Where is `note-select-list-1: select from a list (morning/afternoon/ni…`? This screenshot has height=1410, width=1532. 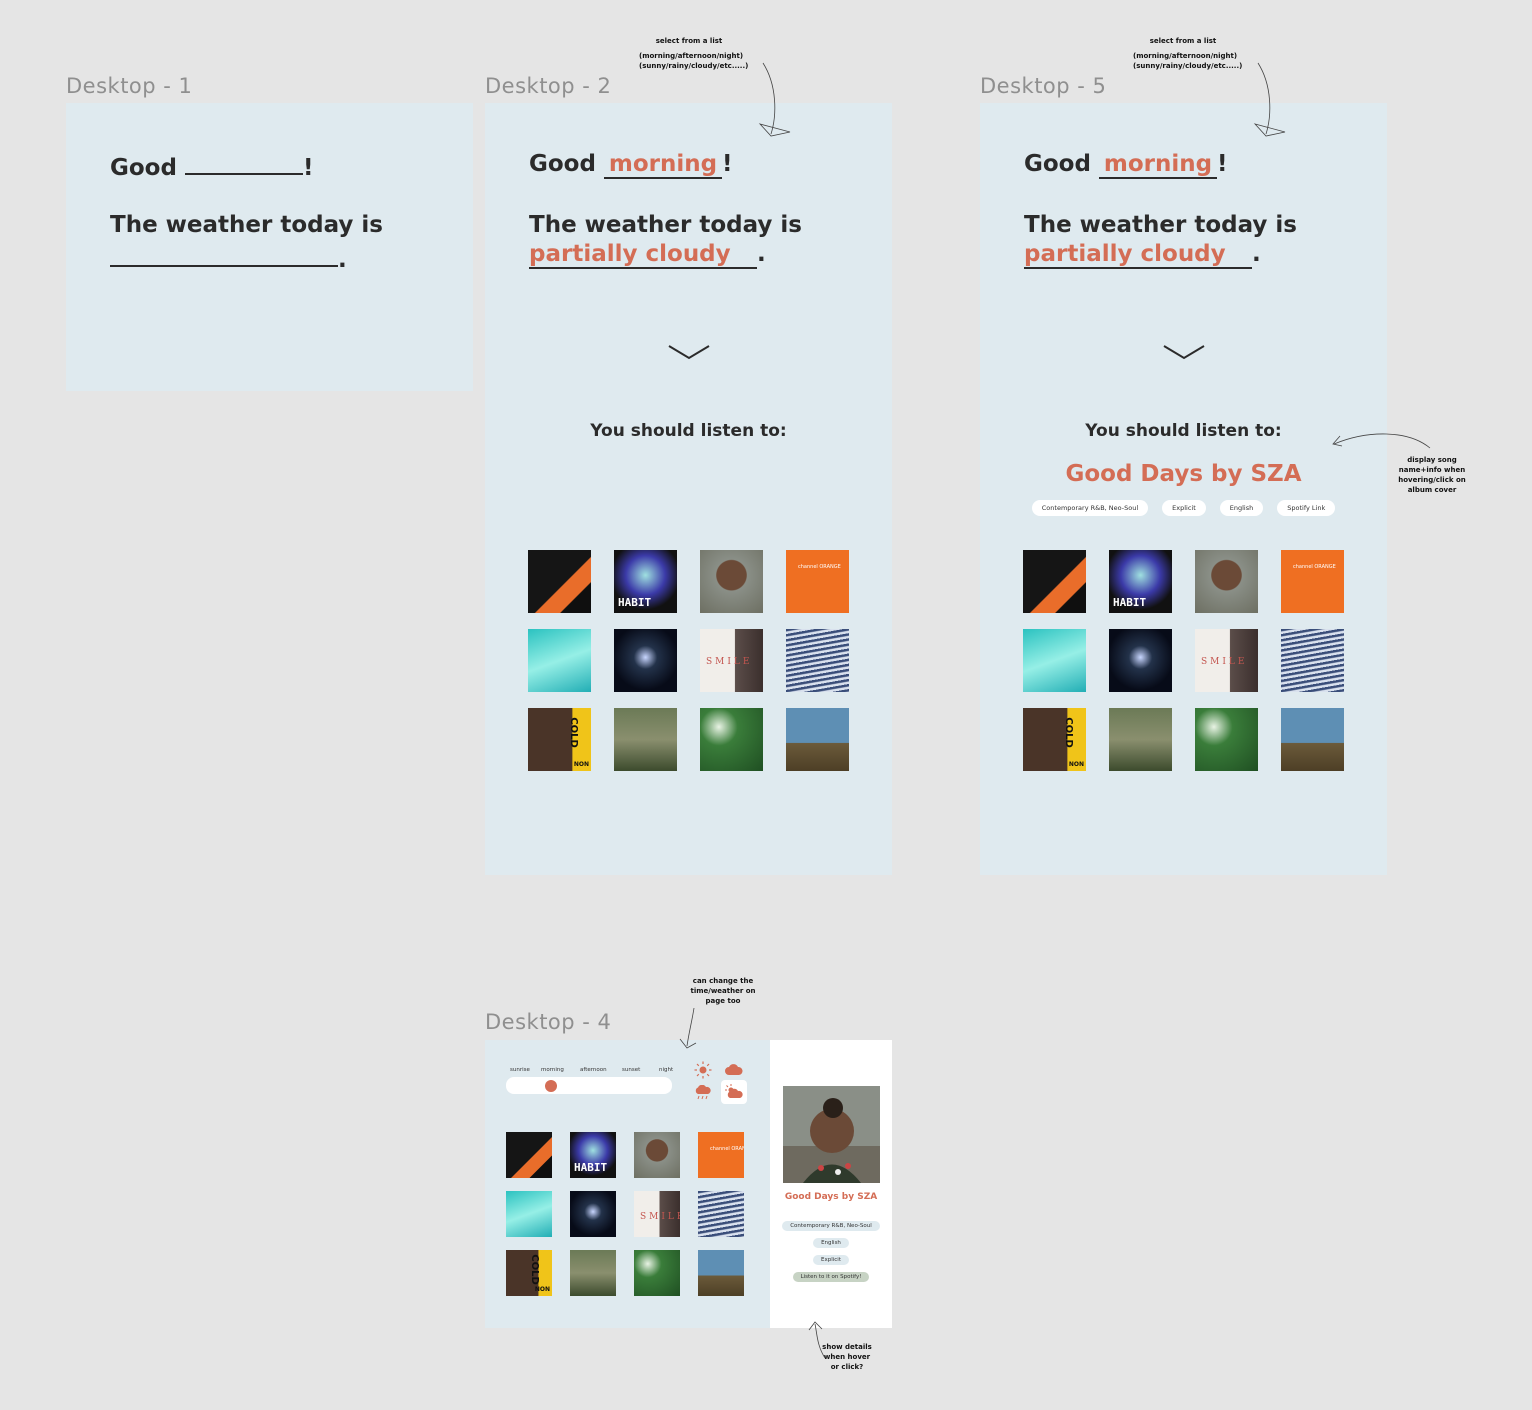 note-select-list-1: select from a list (morning/afternoon/ni… is located at coordinates (694, 53).